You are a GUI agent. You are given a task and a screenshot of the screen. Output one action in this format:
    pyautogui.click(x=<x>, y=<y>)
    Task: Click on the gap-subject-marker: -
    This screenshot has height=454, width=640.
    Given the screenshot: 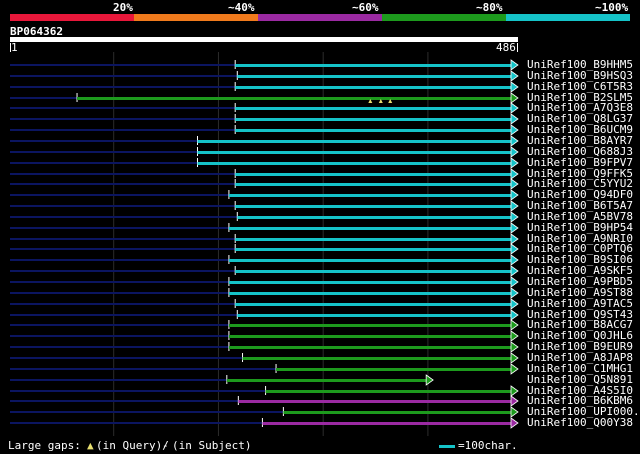 What is the action you would take?
    pyautogui.click(x=165, y=445)
    